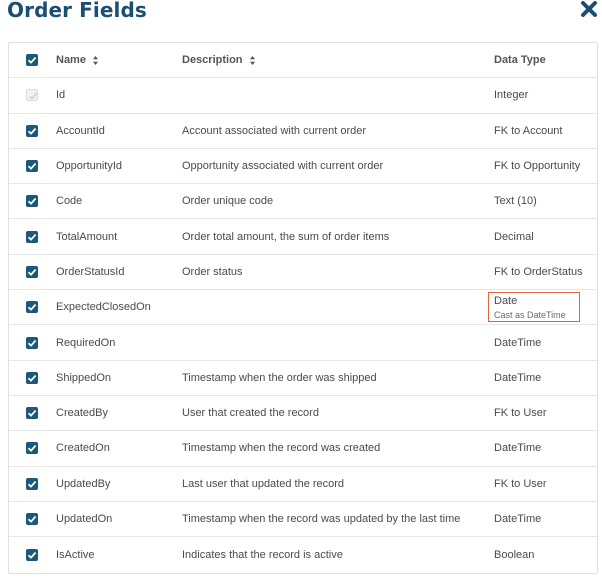 The width and height of the screenshot is (602, 578). What do you see at coordinates (69, 201) in the screenshot?
I see `field-name: Code` at bounding box center [69, 201].